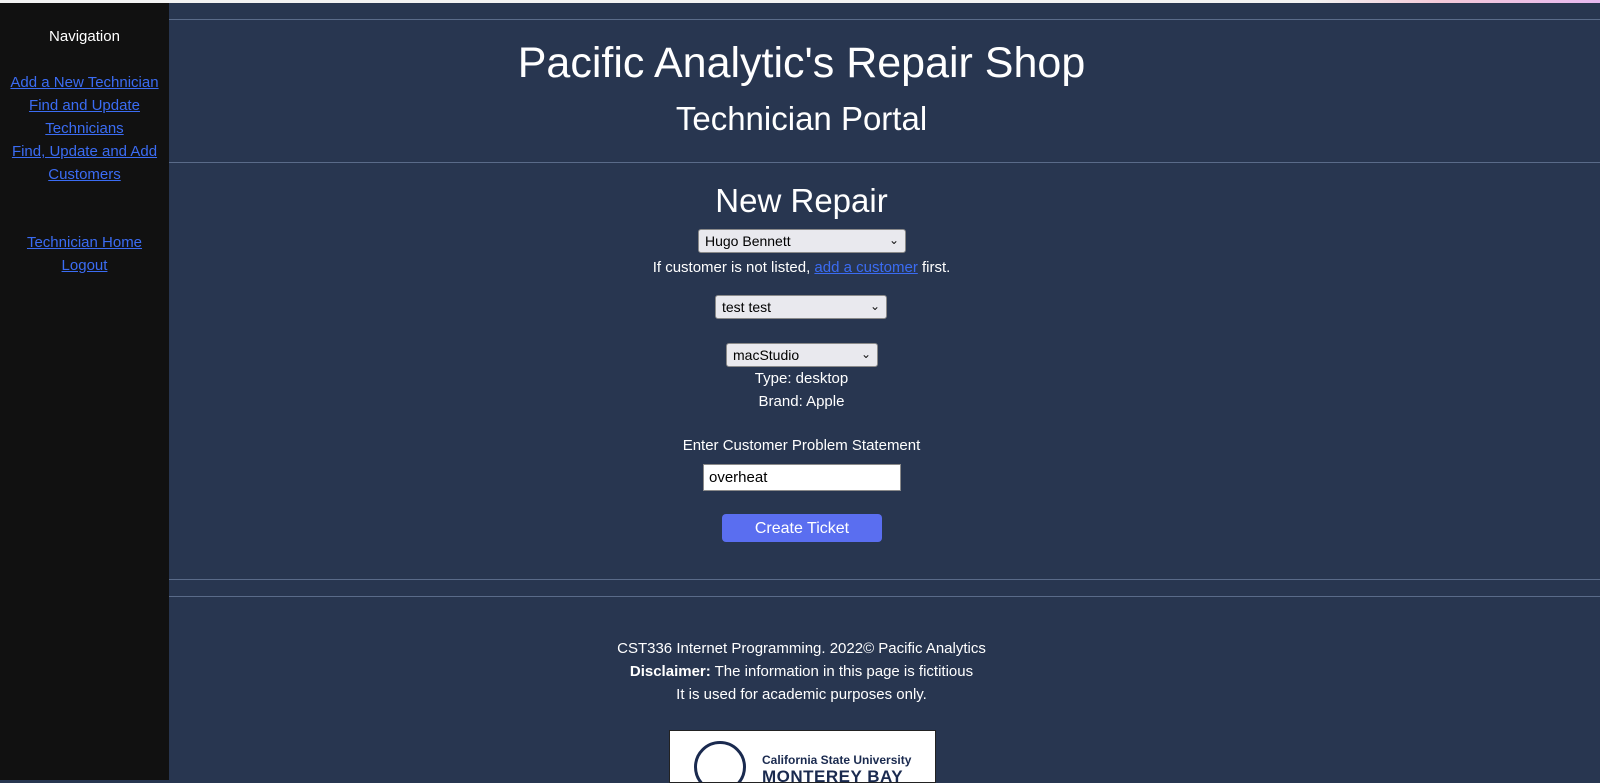 The width and height of the screenshot is (1600, 783). Describe the element at coordinates (733, 267) in the screenshot. I see `customer-note-prefix: If customer is not listed,` at that location.